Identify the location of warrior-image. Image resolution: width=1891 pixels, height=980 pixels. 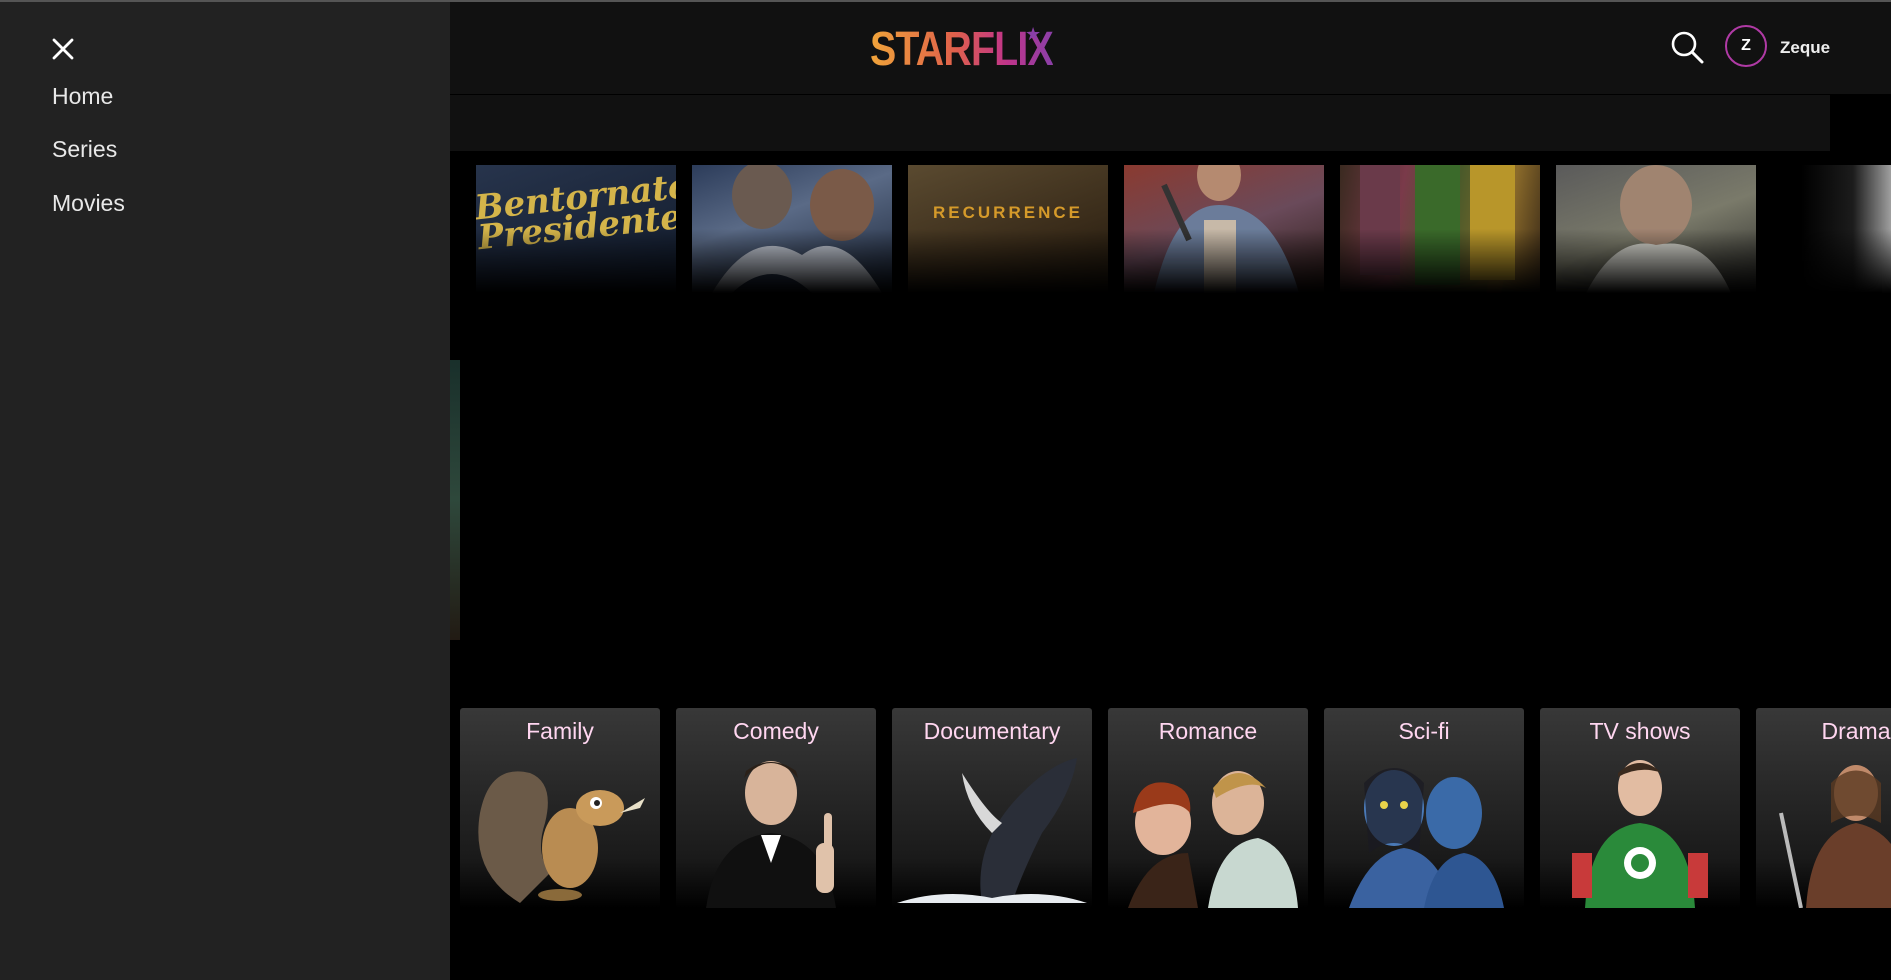
(1835, 836).